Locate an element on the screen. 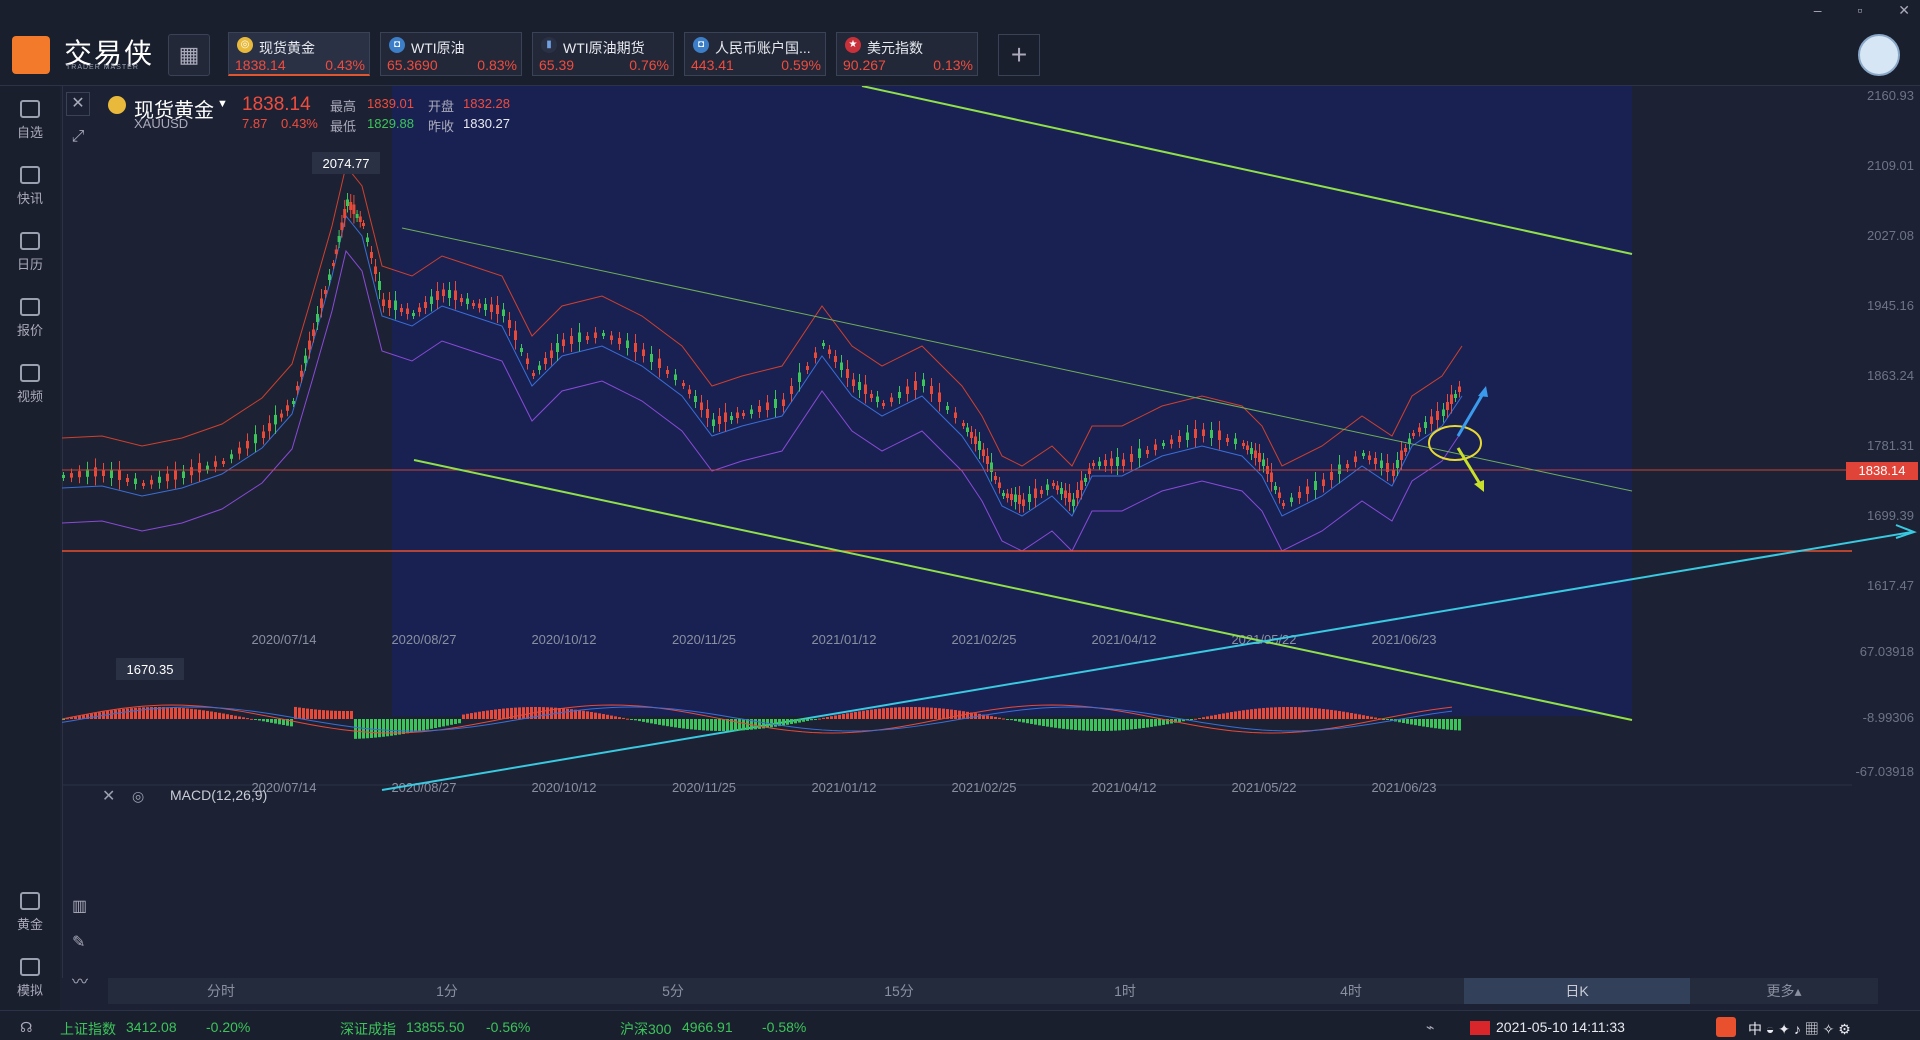  restore-button: ▫ is located at coordinates (1859, 10).